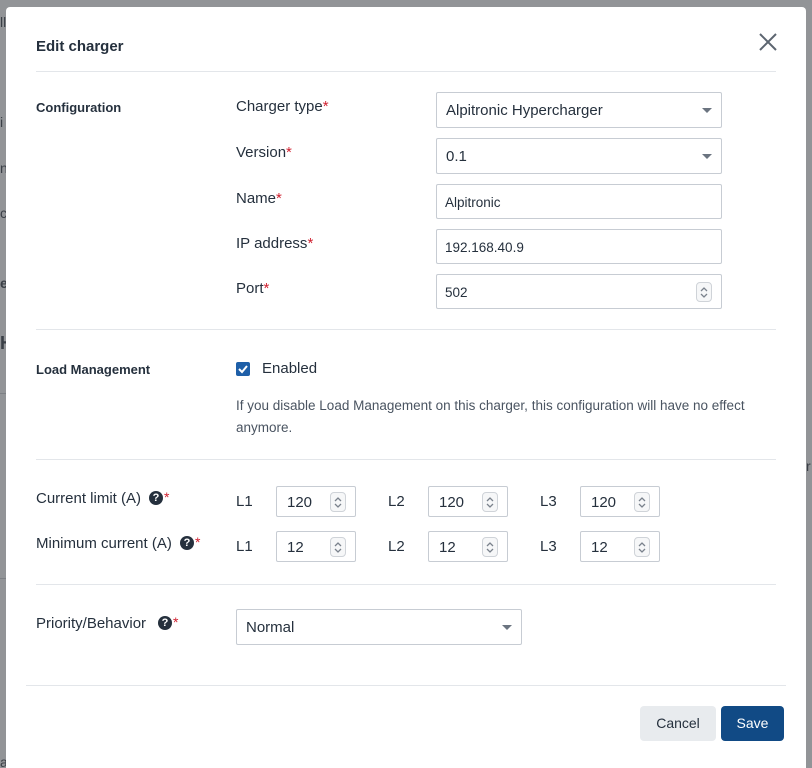 The image size is (812, 768). I want to click on ip-address-label: IP address*, so click(274, 243).